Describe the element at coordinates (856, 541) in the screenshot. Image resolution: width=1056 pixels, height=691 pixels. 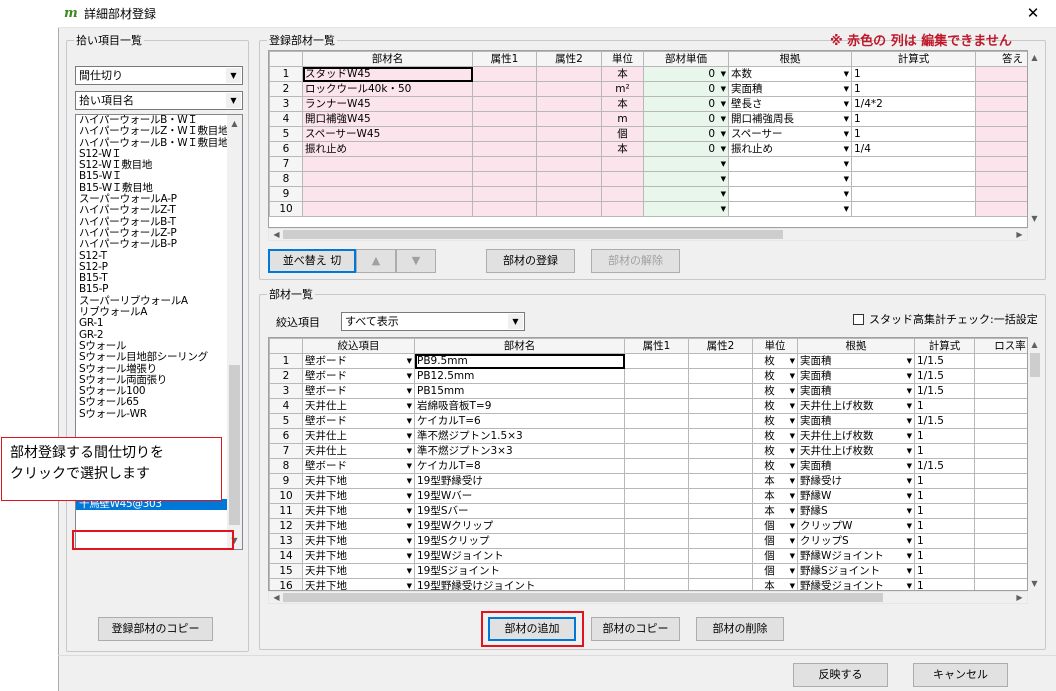
I see `table-cell: クリップS` at that location.